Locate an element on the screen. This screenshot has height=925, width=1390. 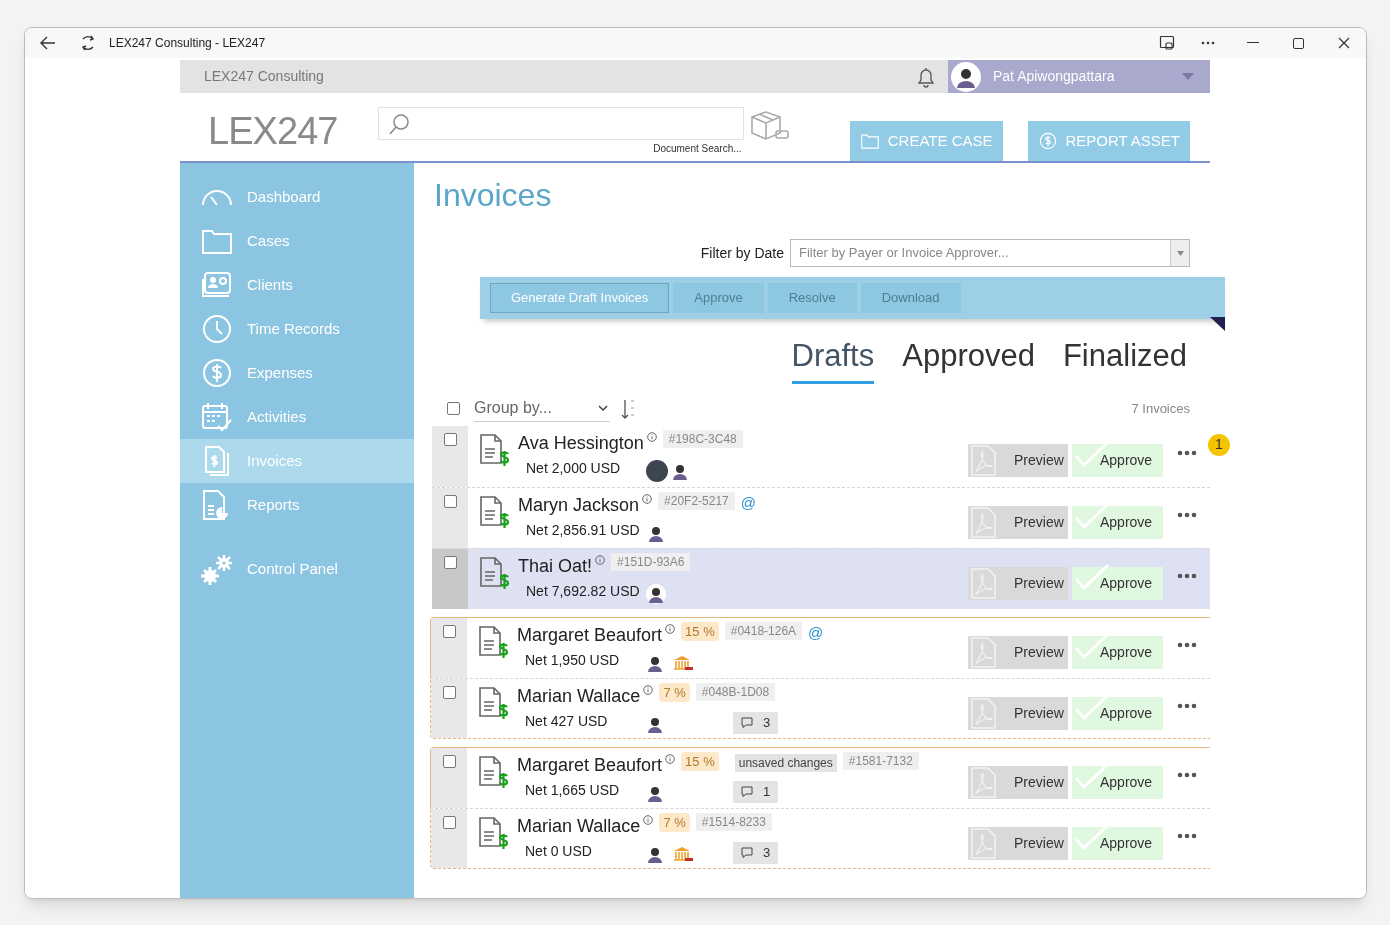
invoice-row: Thai Oat! #151D-93A6 Net 7,692.82 USD Preview Approve is located at coordinates (821, 578).